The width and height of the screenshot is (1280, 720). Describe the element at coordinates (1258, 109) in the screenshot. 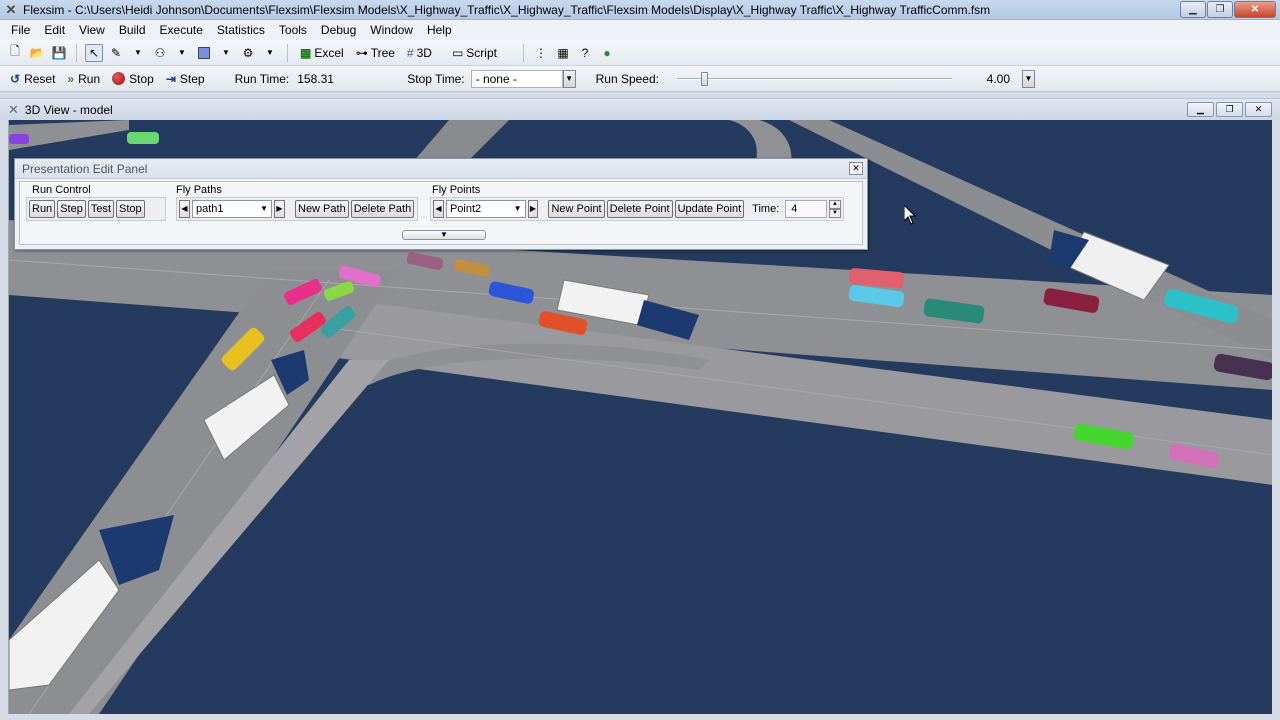

I see `view-close-icon: ✕` at that location.